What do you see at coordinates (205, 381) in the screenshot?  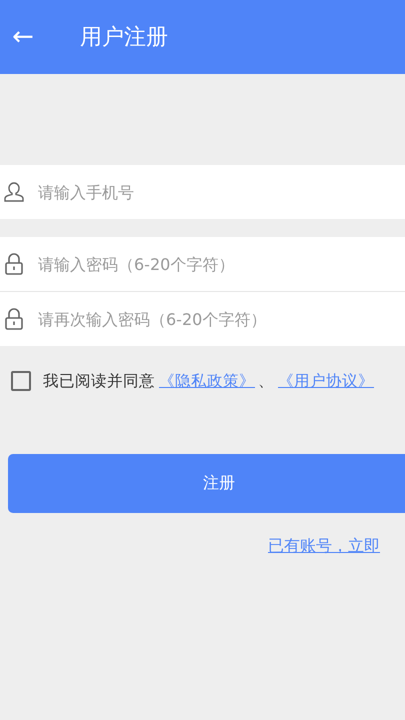 I see `privacy-policy-link: 《隐私政策》` at bounding box center [205, 381].